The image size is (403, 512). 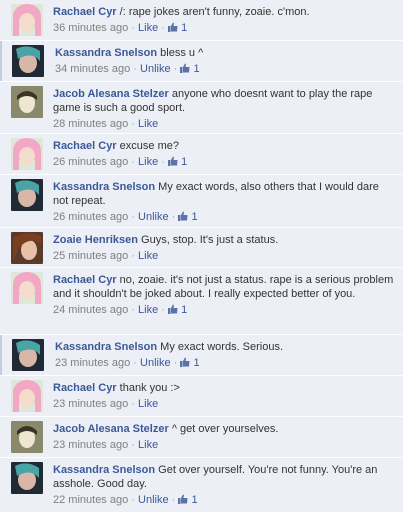 What do you see at coordinates (90, 310) in the screenshot?
I see `comment-time: 24 minutes ago` at bounding box center [90, 310].